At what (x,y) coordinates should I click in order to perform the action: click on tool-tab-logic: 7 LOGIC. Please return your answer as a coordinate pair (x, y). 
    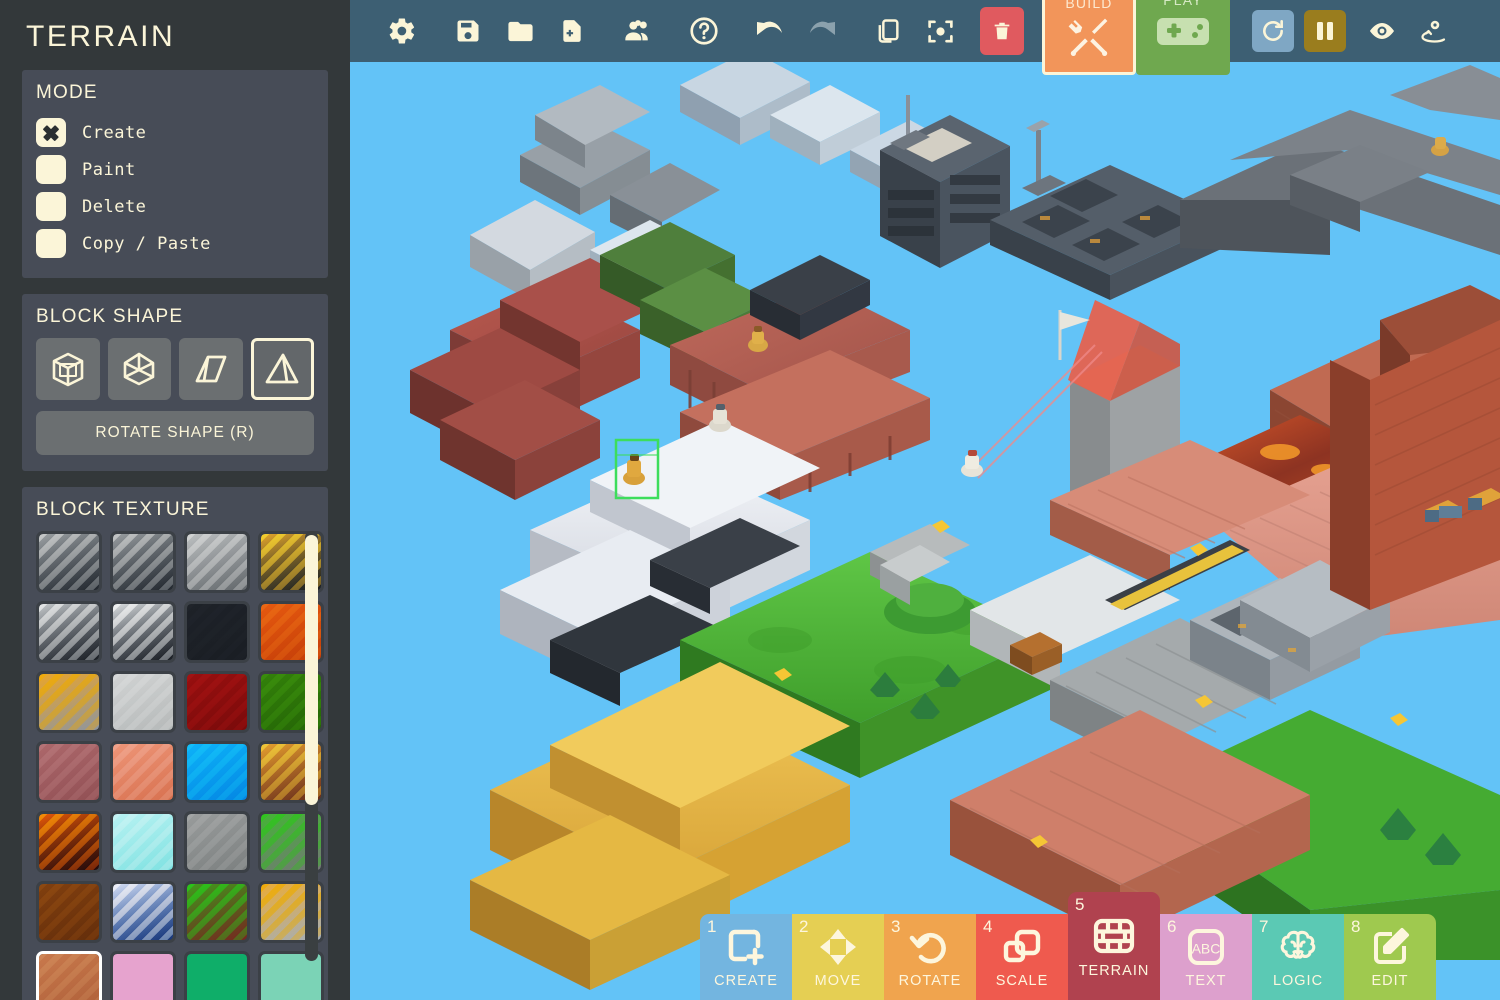
    Looking at the image, I should click on (1298, 957).